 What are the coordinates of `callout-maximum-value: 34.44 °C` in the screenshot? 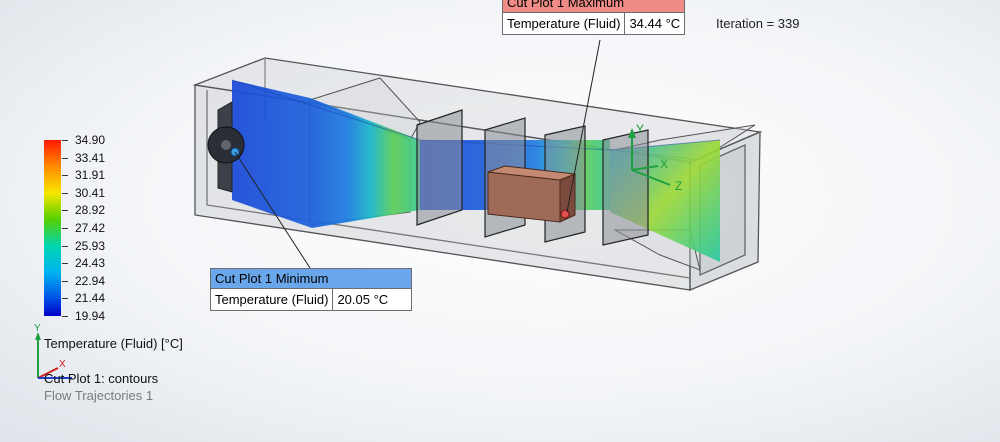 It's located at (654, 23).